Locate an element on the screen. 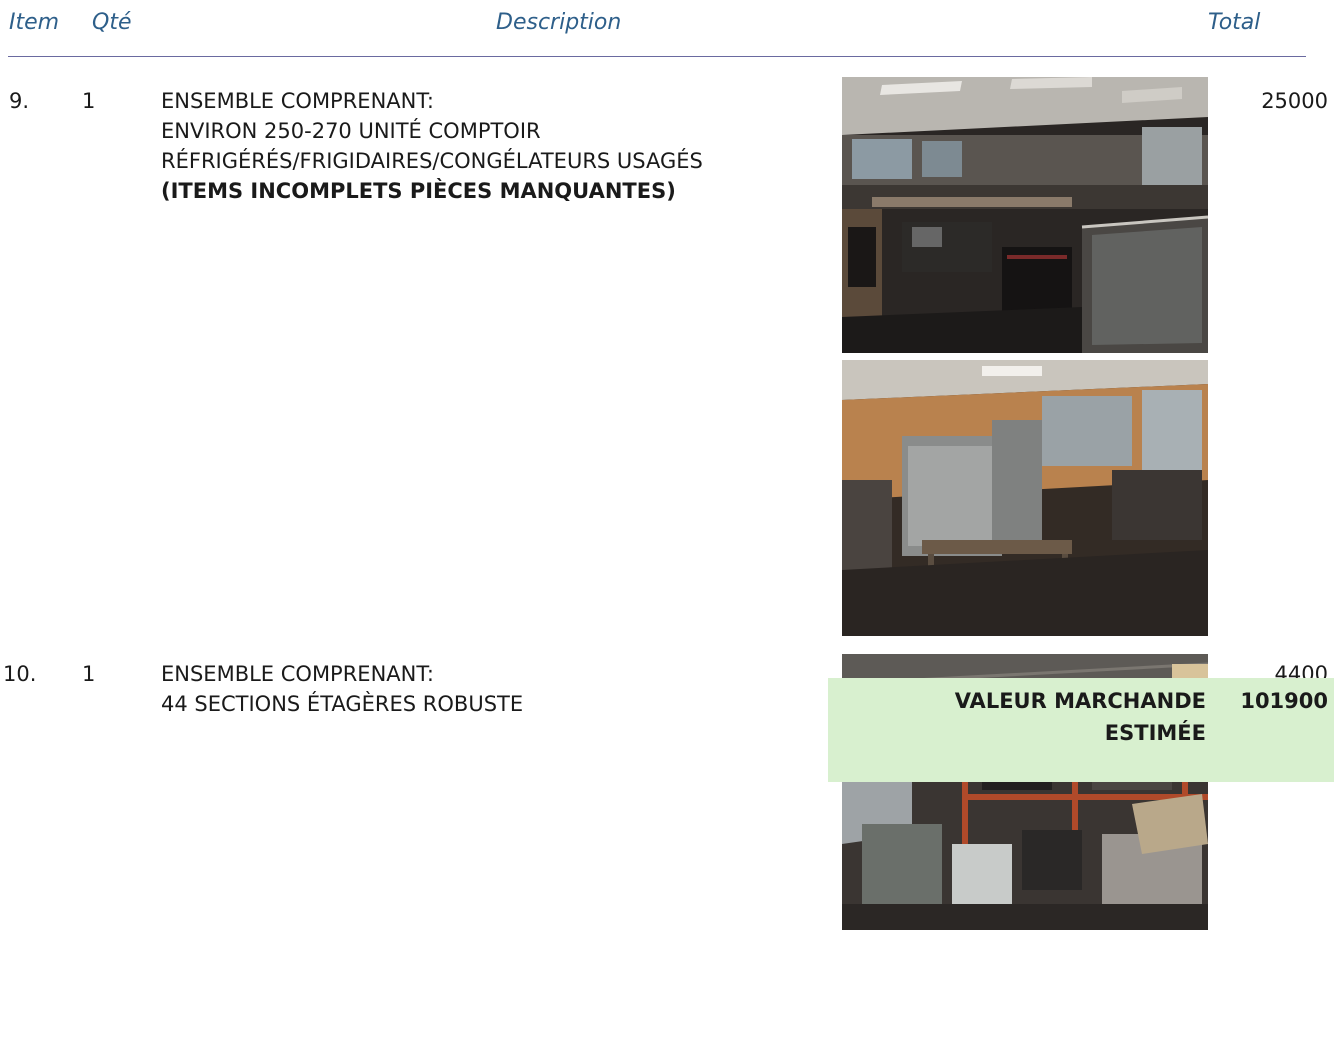 This screenshot has width=1334, height=1040. item-9-description-line: ENSEMBLE COMPRENANT: is located at coordinates (297, 101).